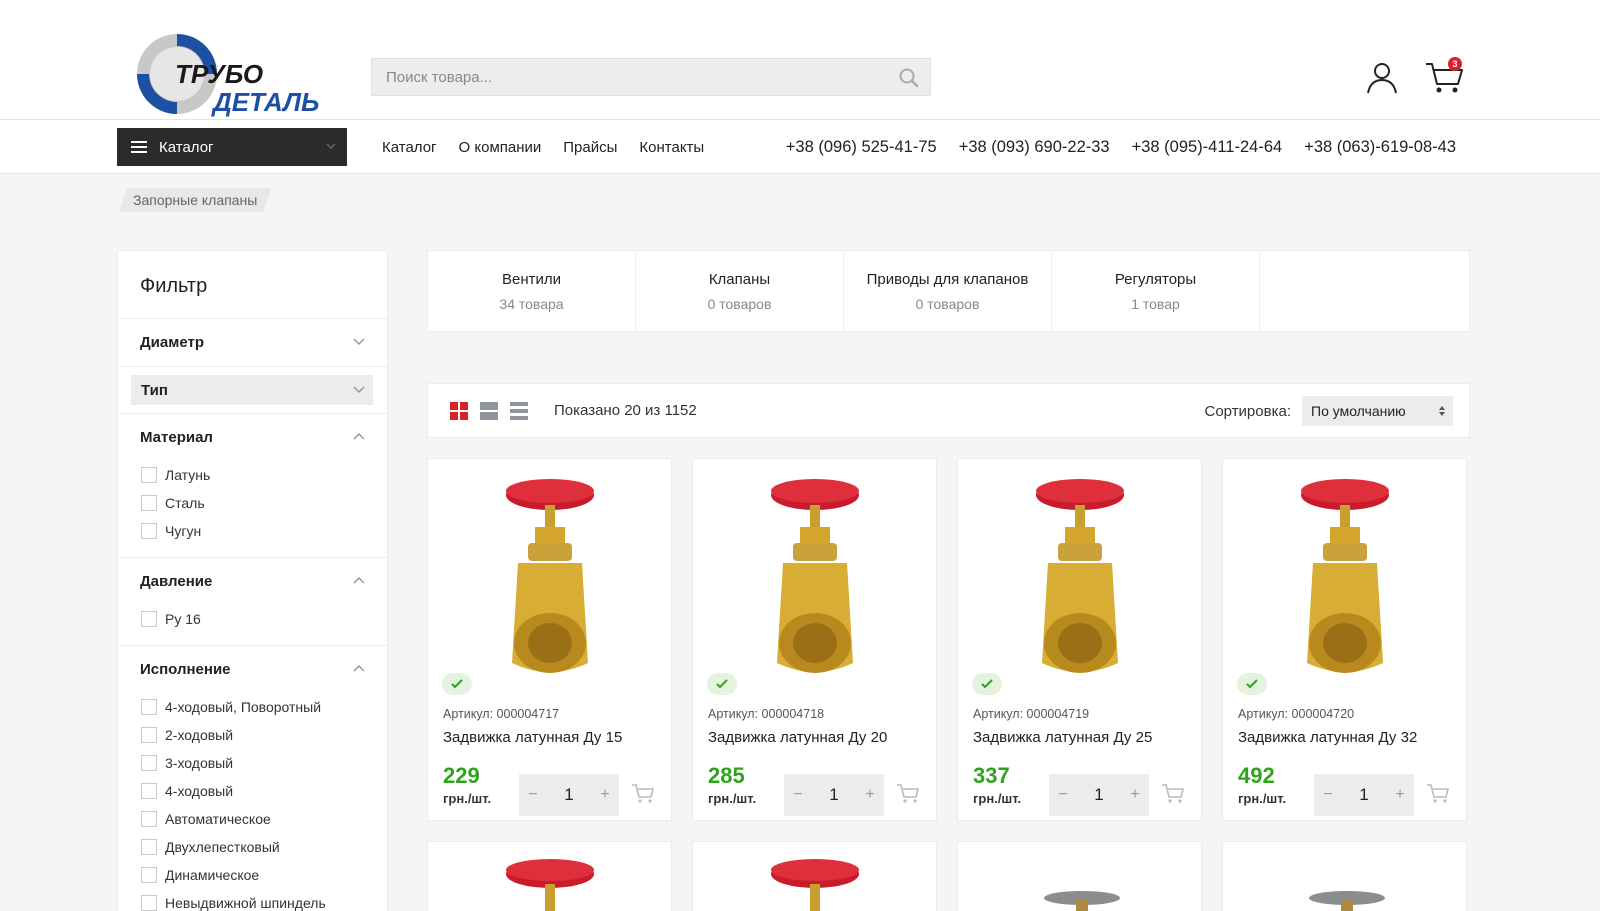  I want to click on nav-link-about: О компании, so click(500, 147).